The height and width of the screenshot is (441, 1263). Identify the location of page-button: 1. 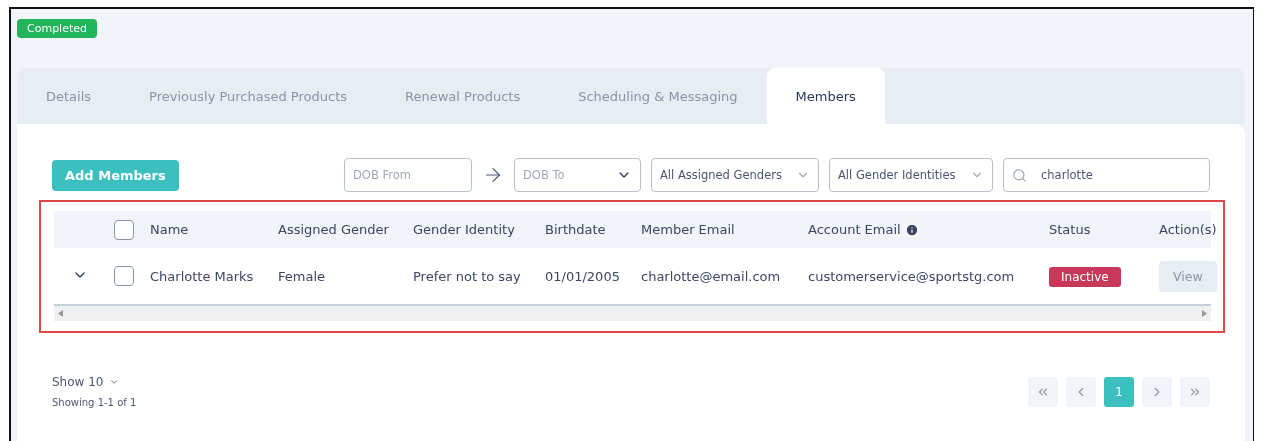
(1119, 391).